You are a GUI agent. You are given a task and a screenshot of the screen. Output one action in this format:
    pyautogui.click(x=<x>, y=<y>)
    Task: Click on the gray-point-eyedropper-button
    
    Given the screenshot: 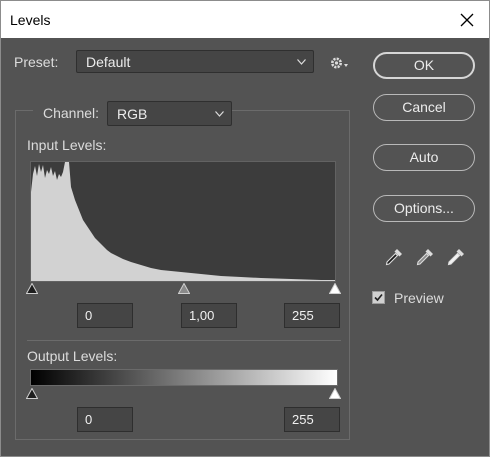 What is the action you would take?
    pyautogui.click(x=425, y=259)
    